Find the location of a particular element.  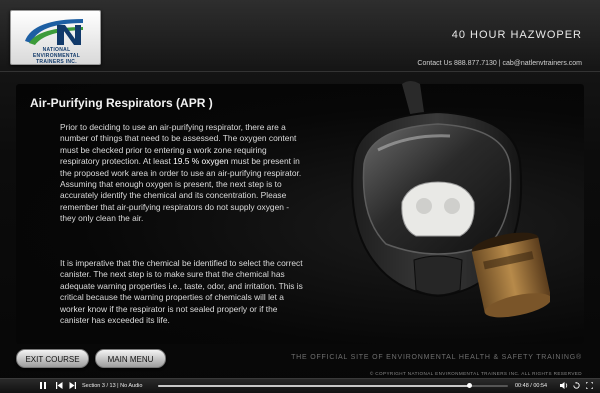

logo-line-3: TRAINERS INC. is located at coordinates (56, 62).